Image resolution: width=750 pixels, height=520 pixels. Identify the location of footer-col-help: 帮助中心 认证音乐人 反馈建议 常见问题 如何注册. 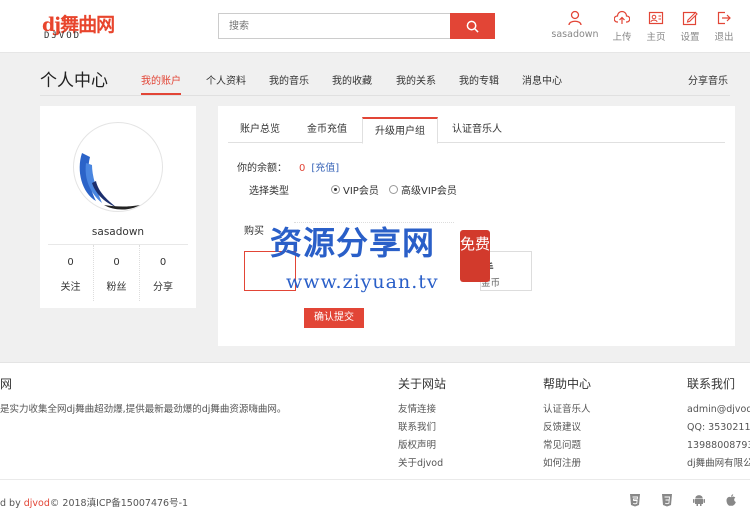
(567, 424).